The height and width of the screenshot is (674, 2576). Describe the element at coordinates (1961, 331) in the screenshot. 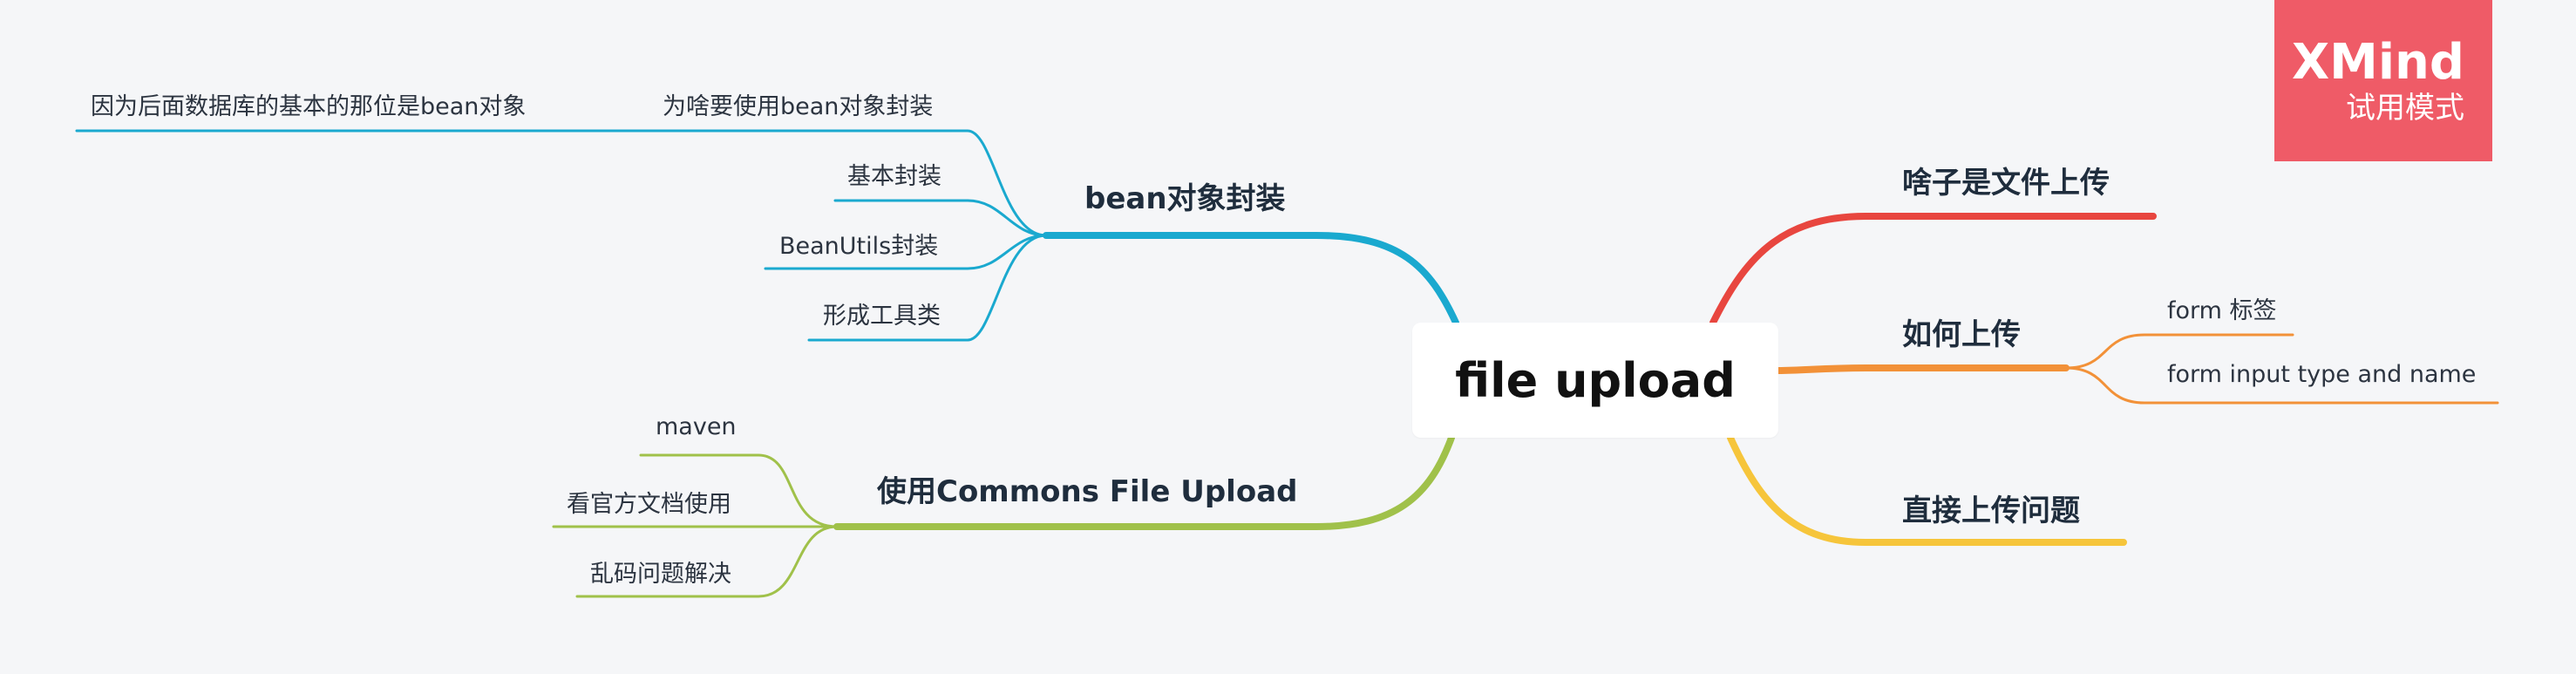

I see `topic-how: 如何上传` at that location.